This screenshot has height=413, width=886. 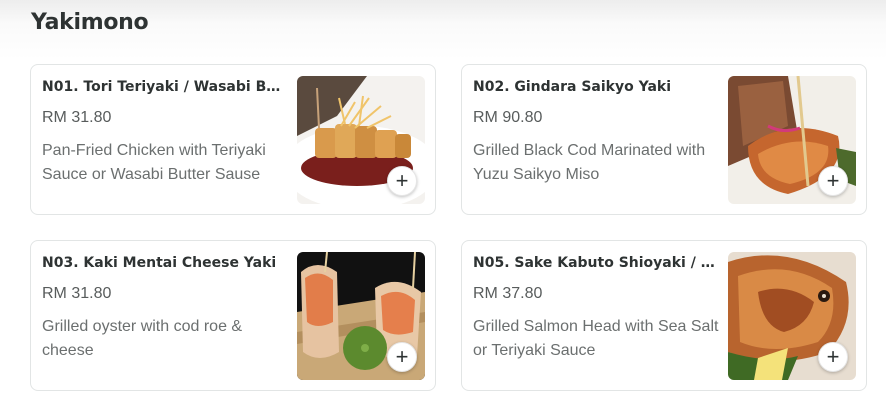 I want to click on item-name: N01. Tori Teriyaki / Wasabi Butter, so click(x=164, y=87).